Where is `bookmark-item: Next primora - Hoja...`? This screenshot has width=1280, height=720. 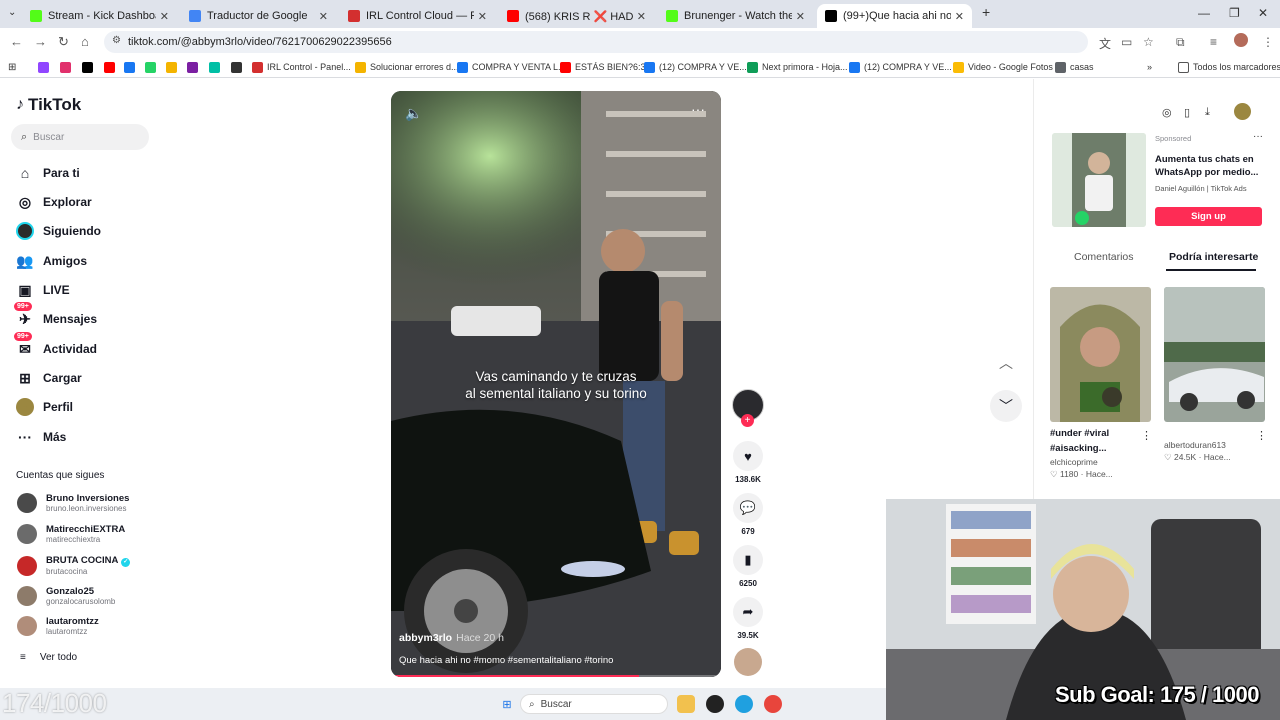
bookmark-item: Next primora - Hoja... is located at coordinates (797, 67).